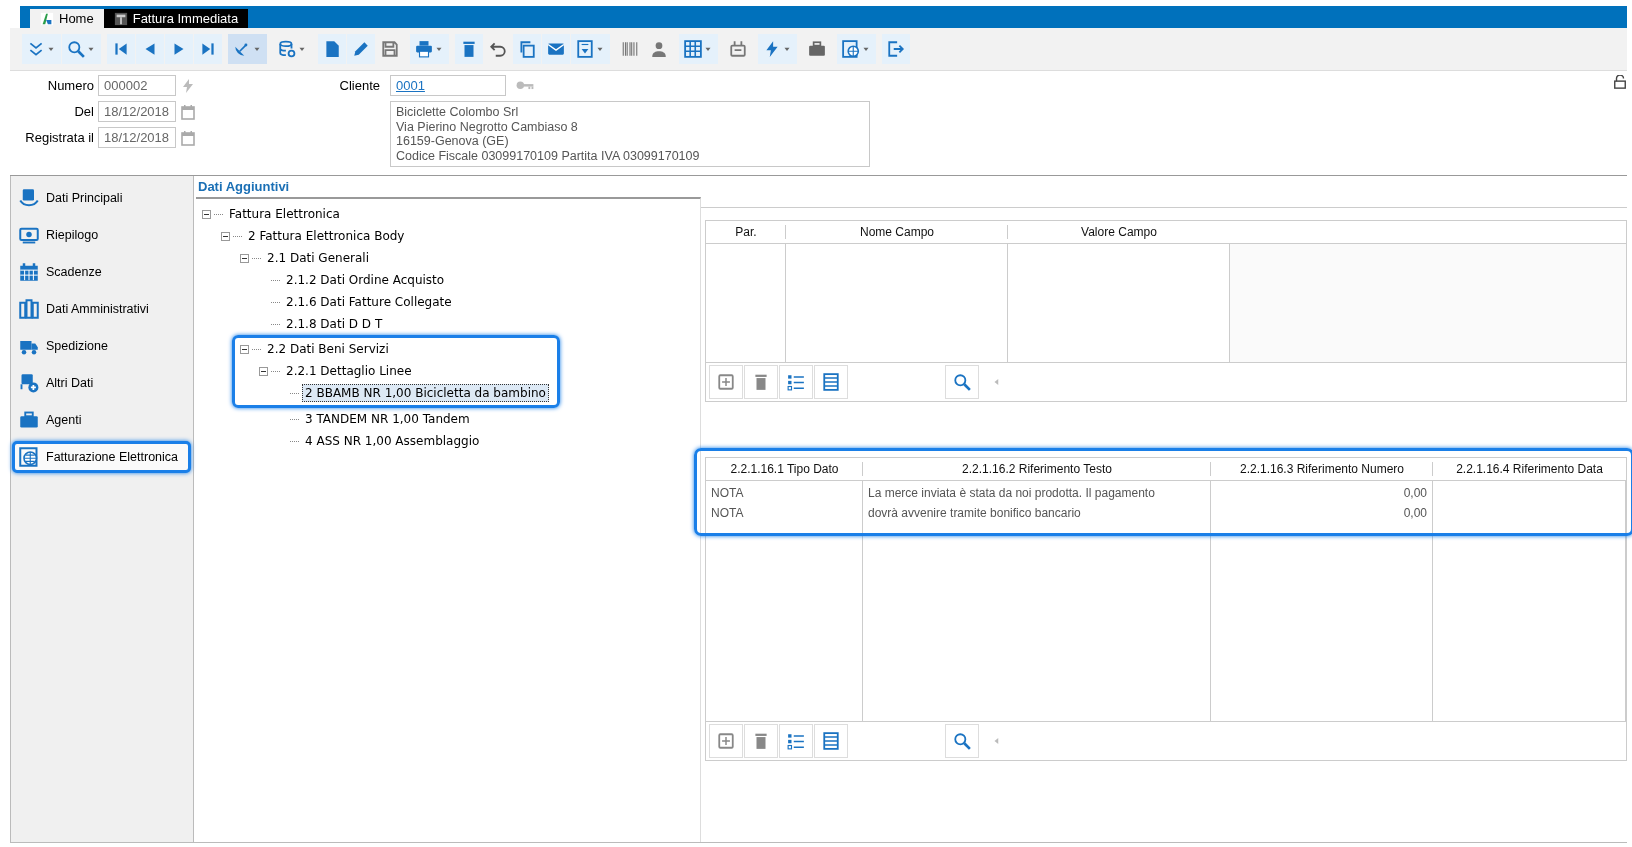  What do you see at coordinates (101, 235) in the screenshot?
I see `sidebar-item: Riepilogo` at bounding box center [101, 235].